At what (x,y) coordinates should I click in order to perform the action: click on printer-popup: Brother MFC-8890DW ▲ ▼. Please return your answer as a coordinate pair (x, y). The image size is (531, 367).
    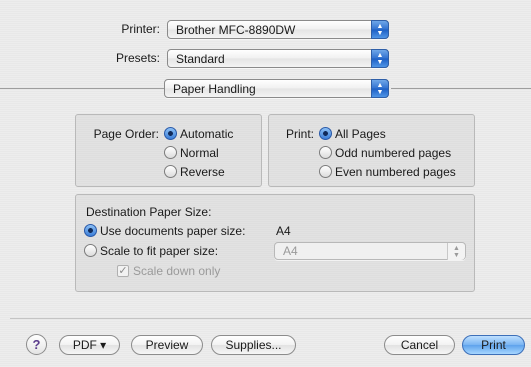
    Looking at the image, I should click on (278, 29).